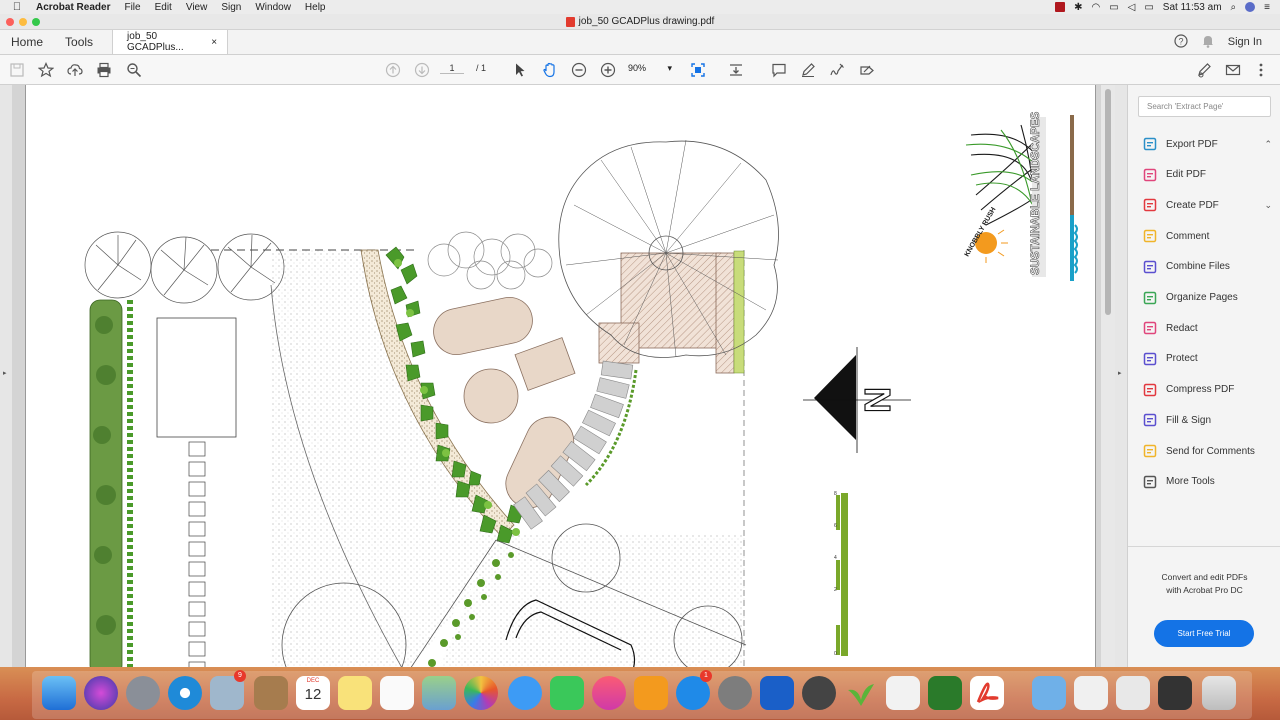  What do you see at coordinates (567, 693) in the screenshot?
I see `facetime-icon` at bounding box center [567, 693].